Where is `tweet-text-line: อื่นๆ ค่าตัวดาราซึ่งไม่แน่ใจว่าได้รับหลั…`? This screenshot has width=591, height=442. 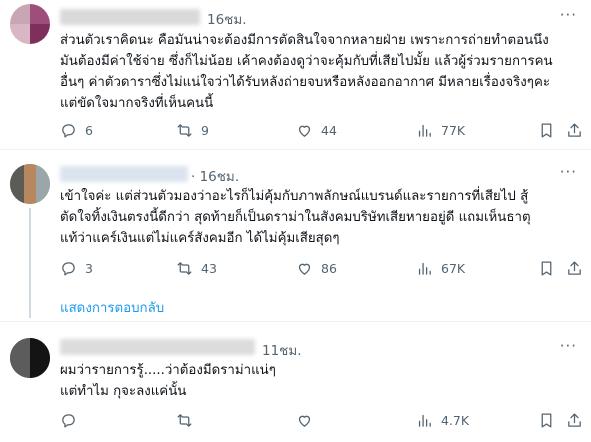
tweet-text-line: อื่นๆ ค่าตัวดาราซึ่งไม่แน่ใจว่าได้รับหลั… is located at coordinates (305, 82).